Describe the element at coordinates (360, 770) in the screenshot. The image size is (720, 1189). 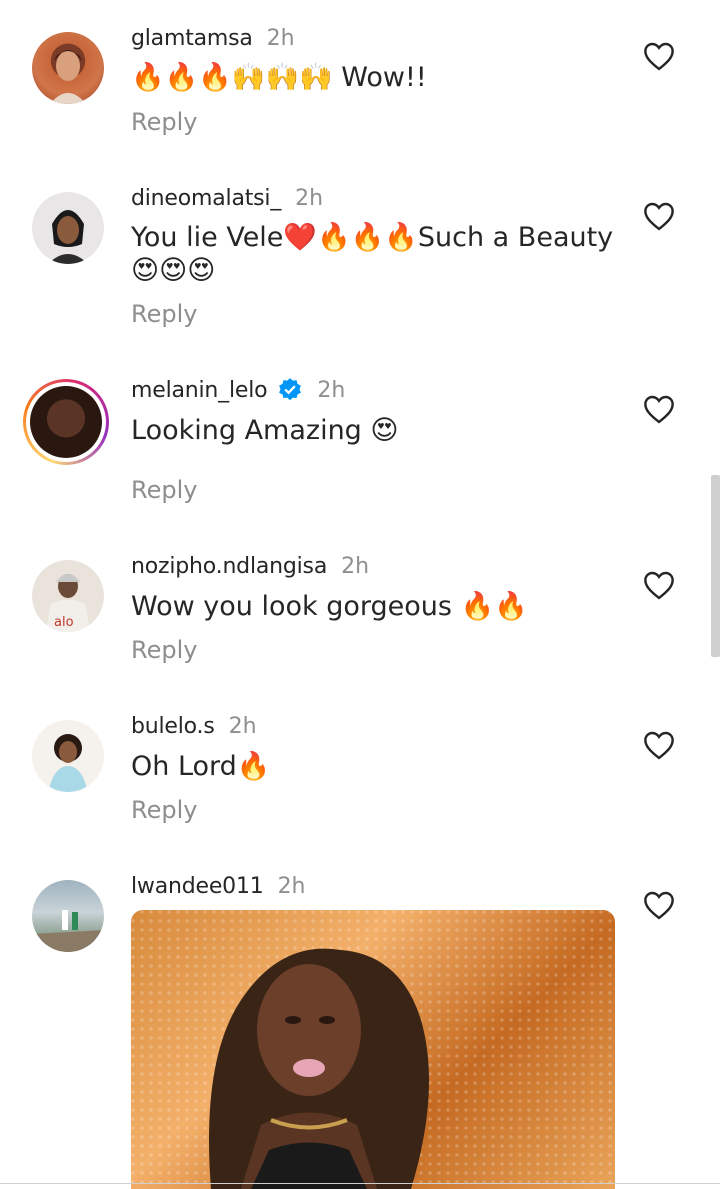
I see `comment-item: bulelo.s 2h Oh Lord🔥 Reply` at that location.